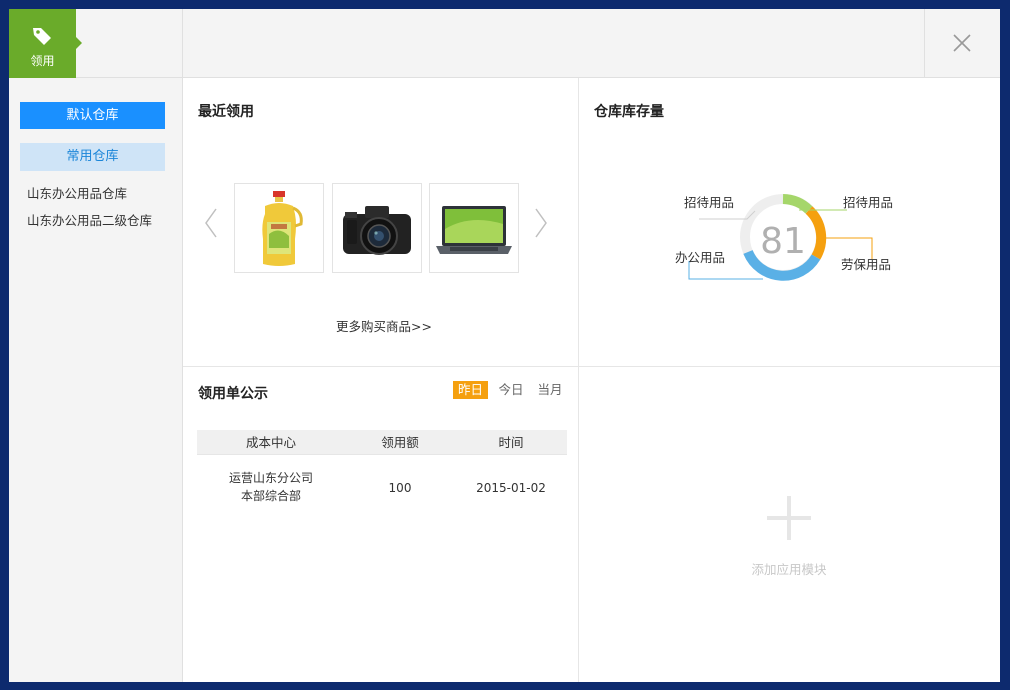  What do you see at coordinates (550, 390) in the screenshot?
I see `filter-month: 当月` at bounding box center [550, 390].